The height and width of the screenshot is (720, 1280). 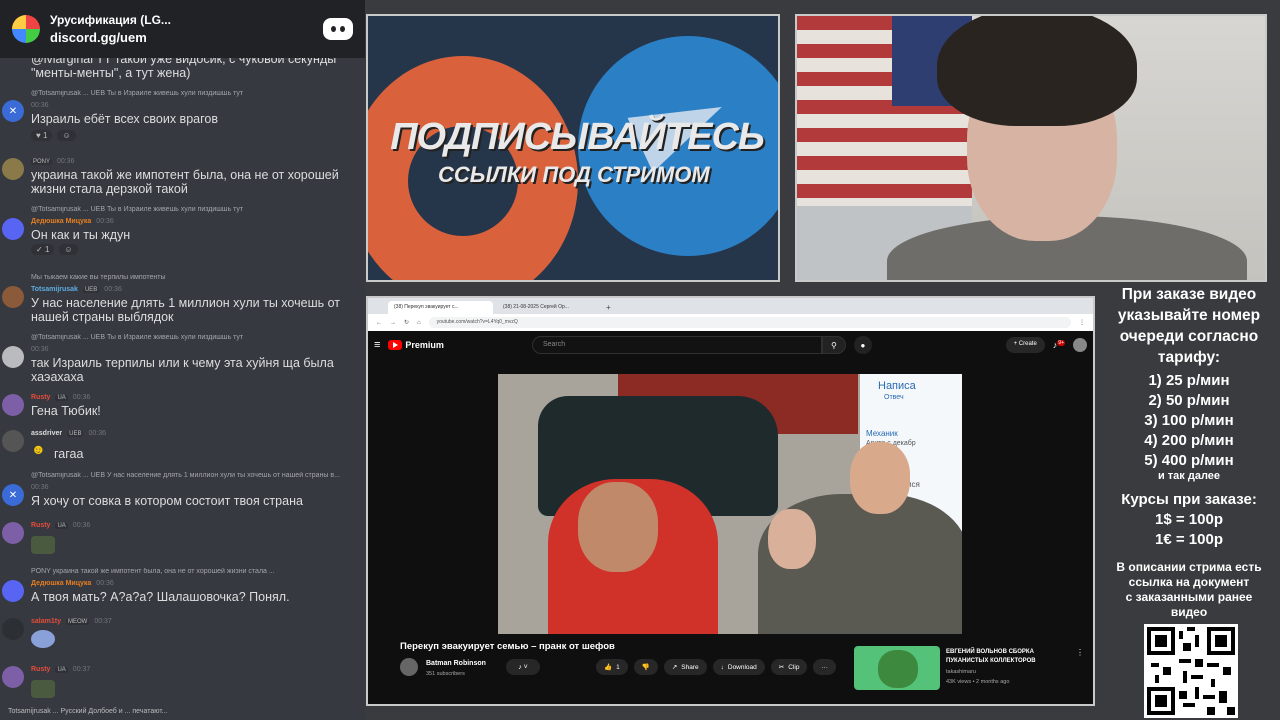 I want to click on more-actions-icon: ···, so click(x=824, y=667).